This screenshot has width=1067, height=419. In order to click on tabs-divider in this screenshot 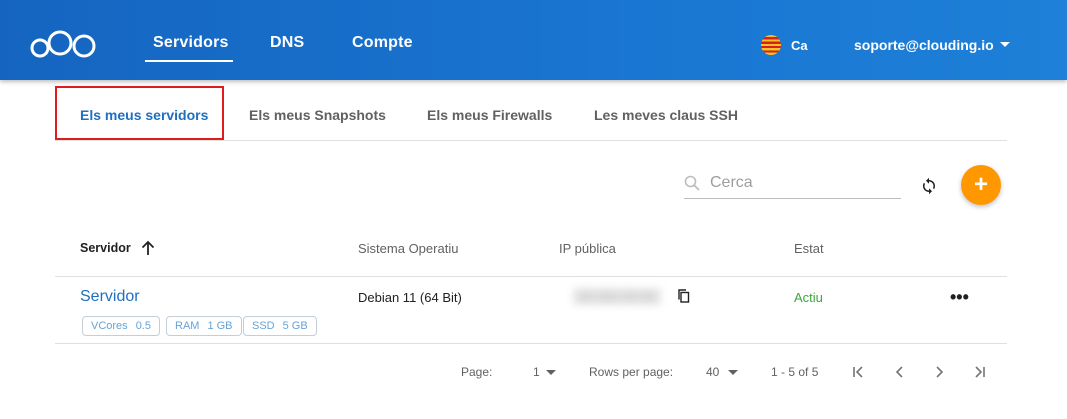, I will do `click(531, 140)`.